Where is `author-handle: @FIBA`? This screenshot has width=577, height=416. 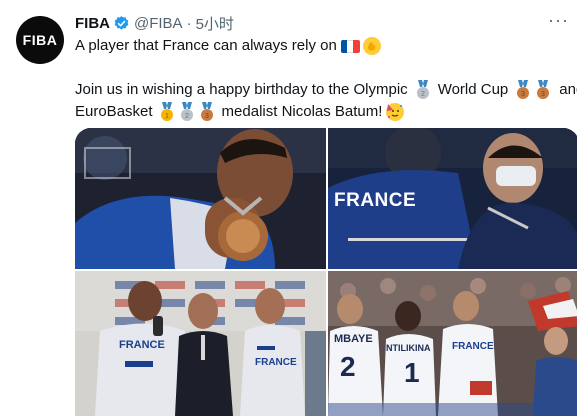 author-handle: @FIBA is located at coordinates (158, 23).